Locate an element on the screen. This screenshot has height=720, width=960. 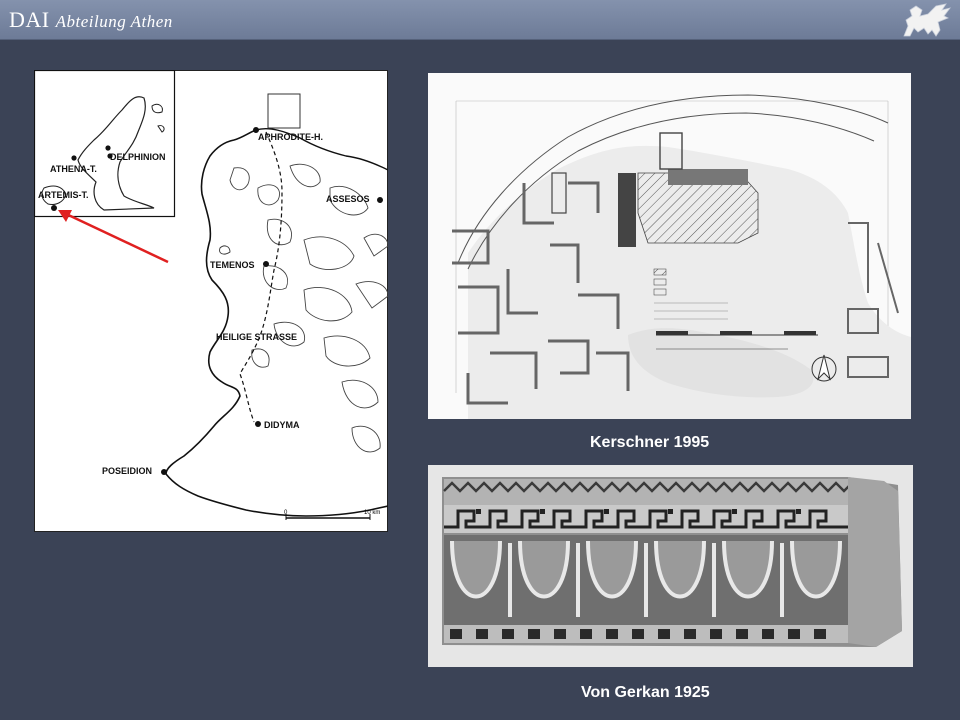
griffin-logo-icon is located at coordinates (927, 20).